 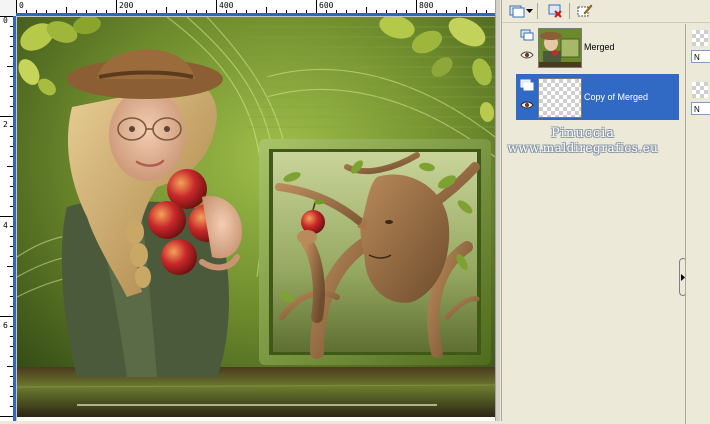 What do you see at coordinates (258, 8) in the screenshot?
I see `ruler-top: 0 200 400 600 800` at bounding box center [258, 8].